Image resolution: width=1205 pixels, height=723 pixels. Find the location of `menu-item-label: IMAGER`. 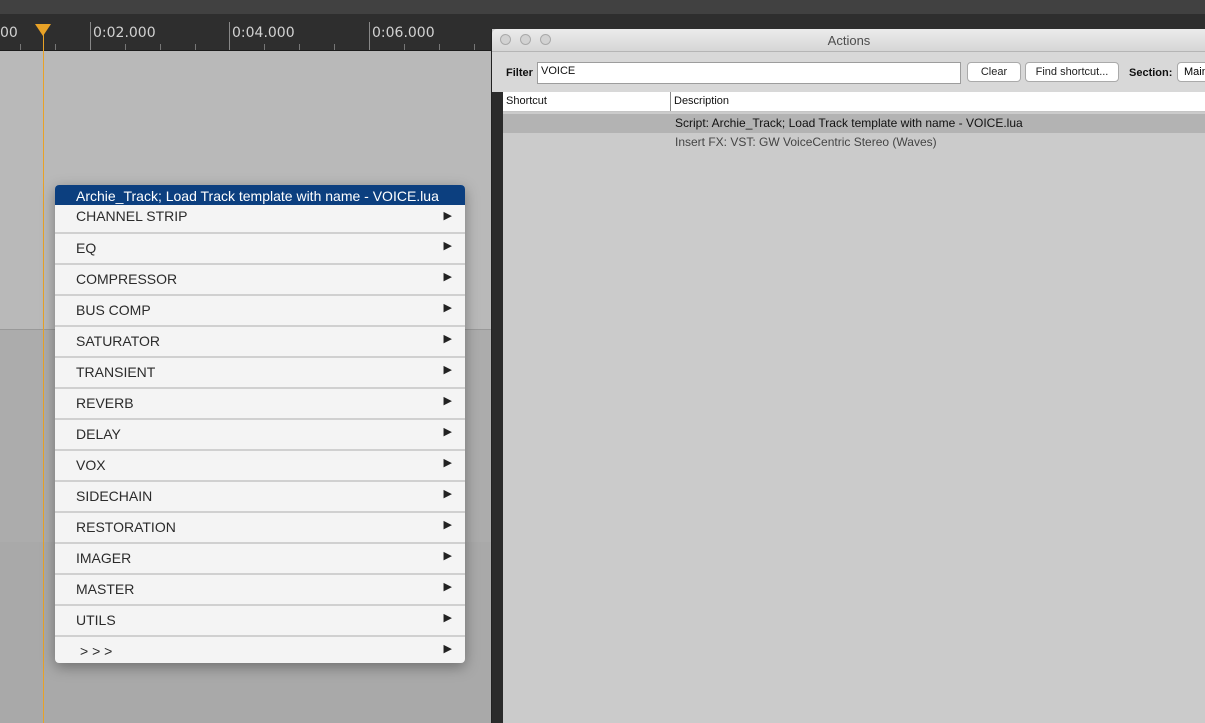

menu-item-label: IMAGER is located at coordinates (104, 558).